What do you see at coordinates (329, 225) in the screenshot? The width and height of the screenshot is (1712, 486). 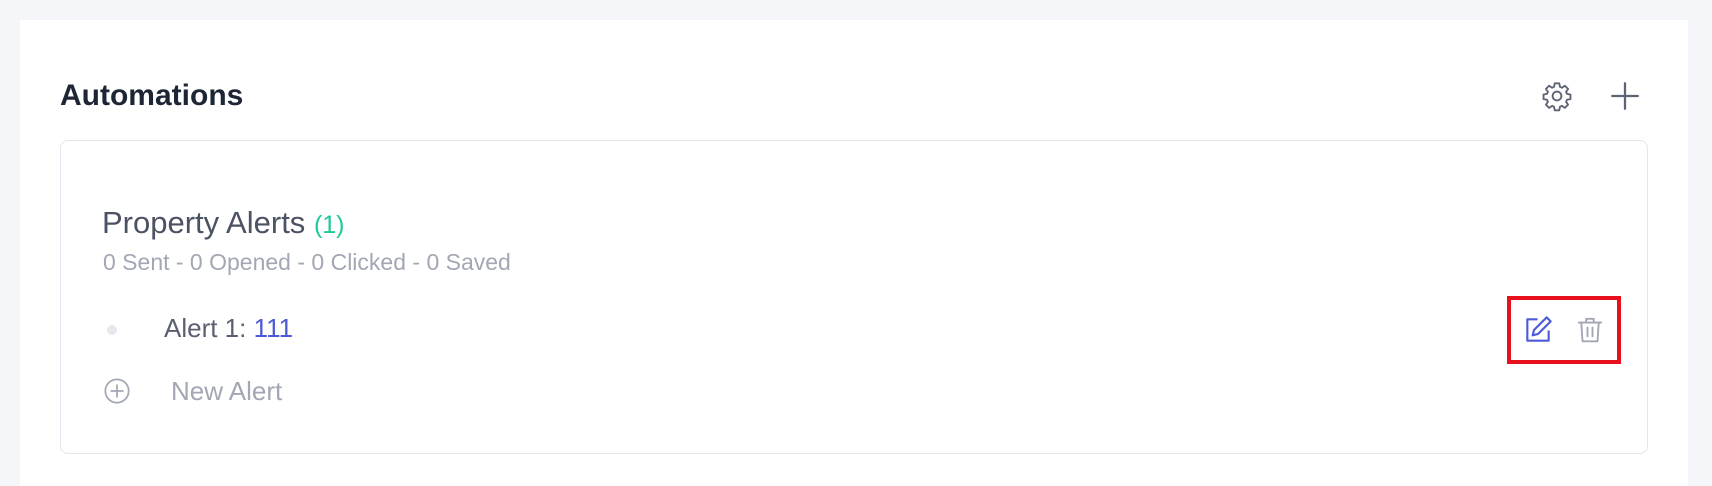 I see `group-count: (1)` at bounding box center [329, 225].